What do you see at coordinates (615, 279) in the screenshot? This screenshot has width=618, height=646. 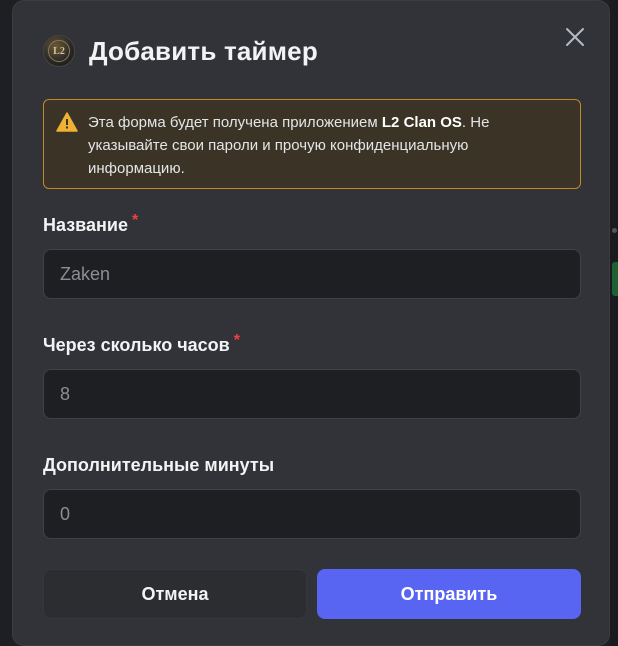 I see `background-green-element` at bounding box center [615, 279].